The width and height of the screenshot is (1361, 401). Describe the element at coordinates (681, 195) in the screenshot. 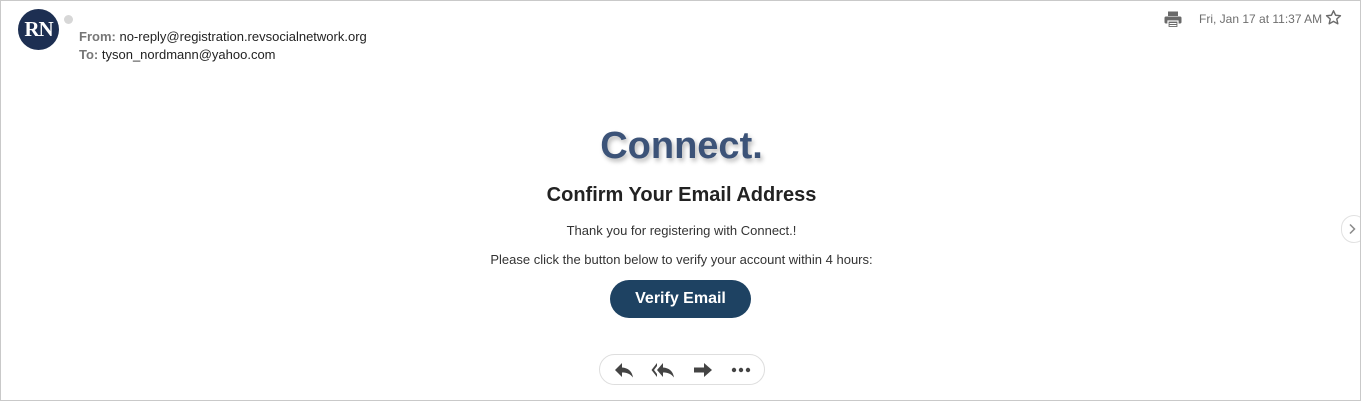

I see `email-headline: Confirm Your Email Address` at that location.